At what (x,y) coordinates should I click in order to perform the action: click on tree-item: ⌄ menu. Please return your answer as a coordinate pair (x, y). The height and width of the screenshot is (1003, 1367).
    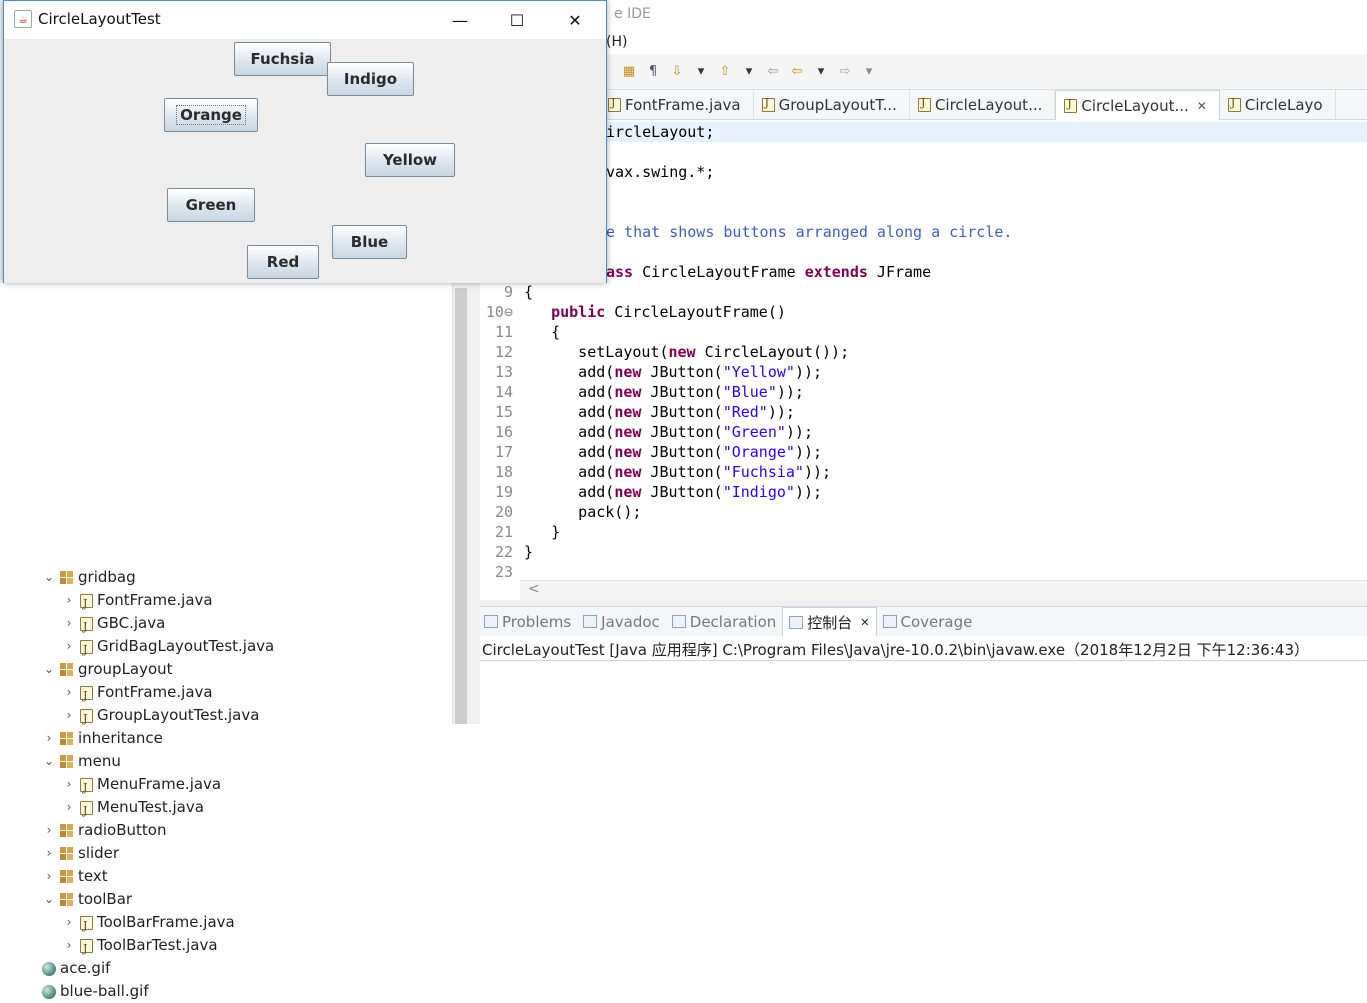
    Looking at the image, I should click on (81, 761).